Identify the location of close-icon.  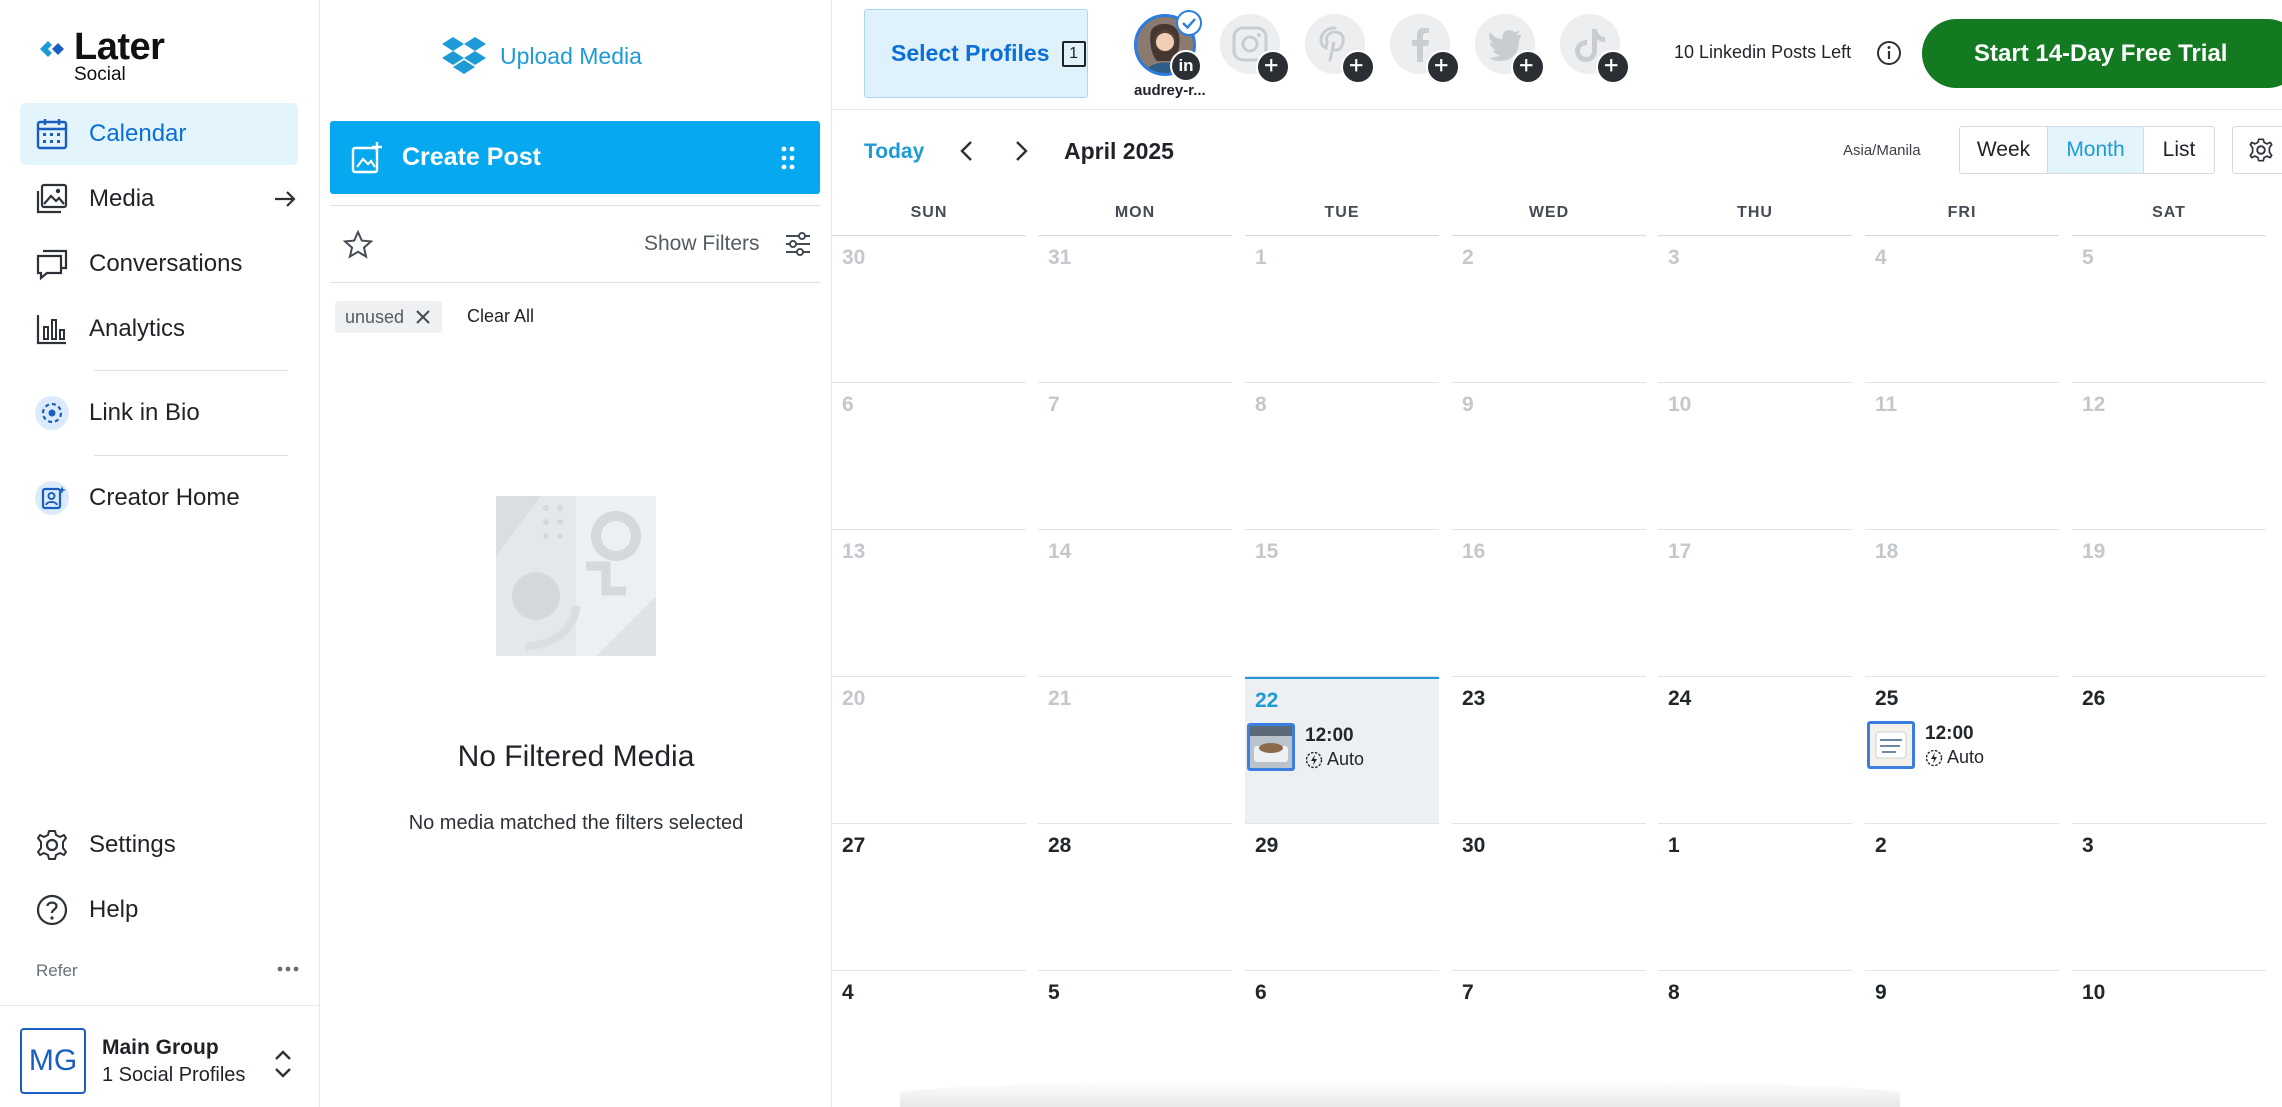
(423, 317).